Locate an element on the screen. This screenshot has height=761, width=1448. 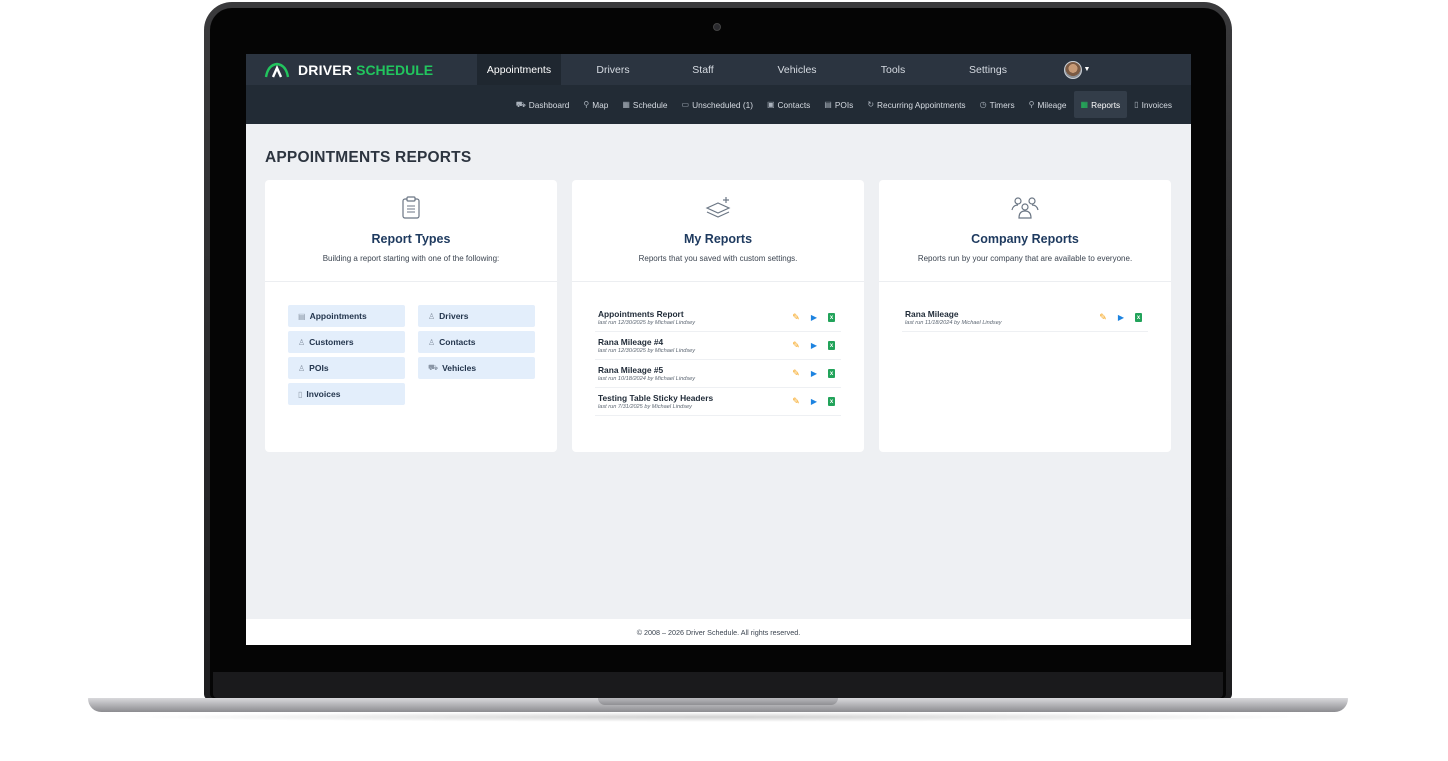
report-type-invoices: ▯ Invoices is located at coordinates (346, 394).